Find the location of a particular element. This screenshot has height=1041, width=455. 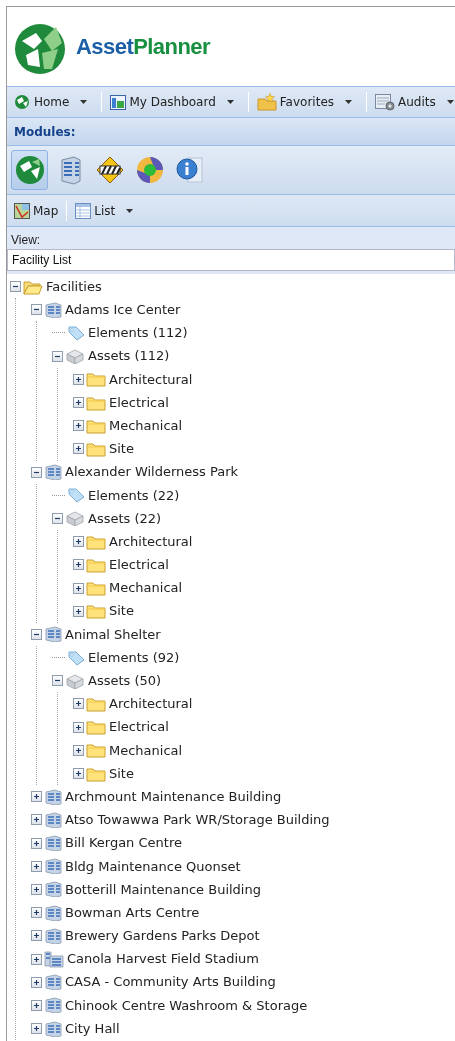

tree-node-label: Elements (92) is located at coordinates (133, 657).